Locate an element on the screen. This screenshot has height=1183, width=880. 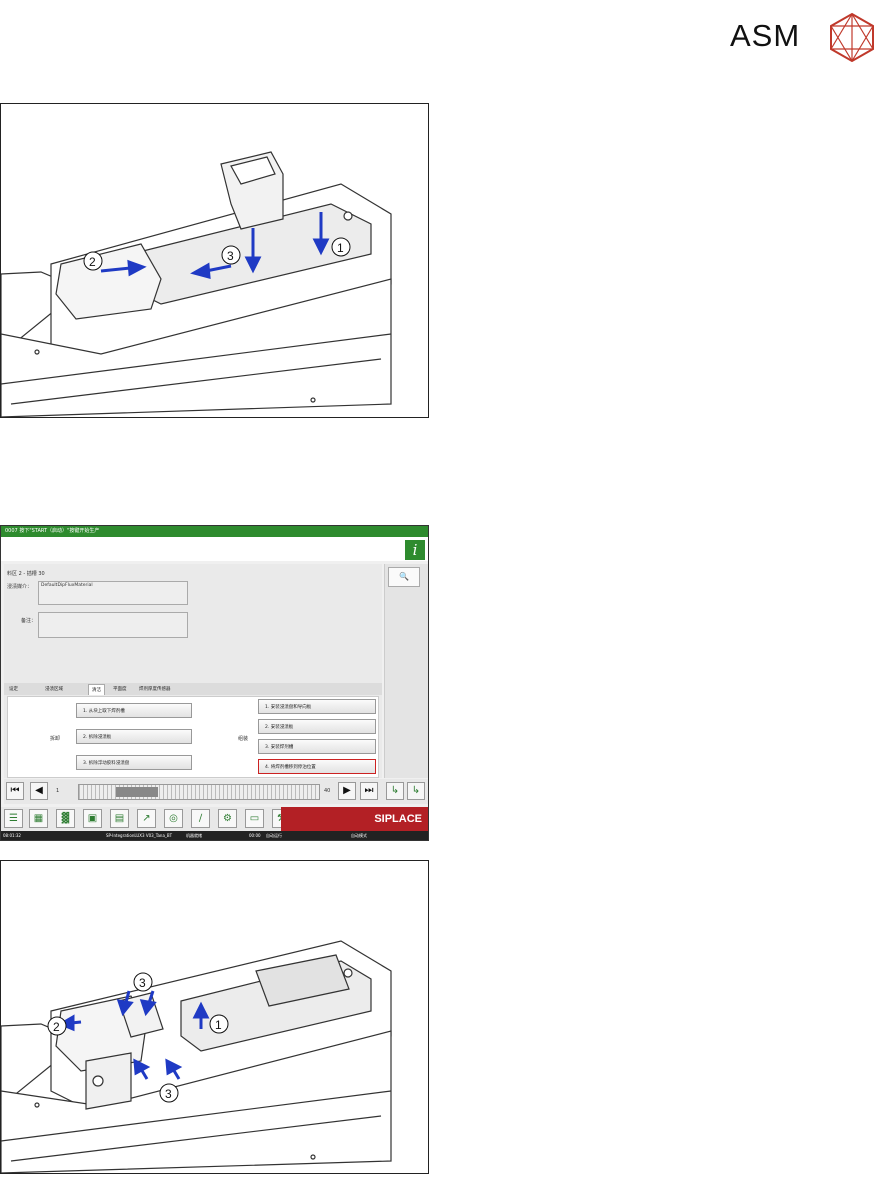
status-mode: 自动模式 is located at coordinates (359, 835).